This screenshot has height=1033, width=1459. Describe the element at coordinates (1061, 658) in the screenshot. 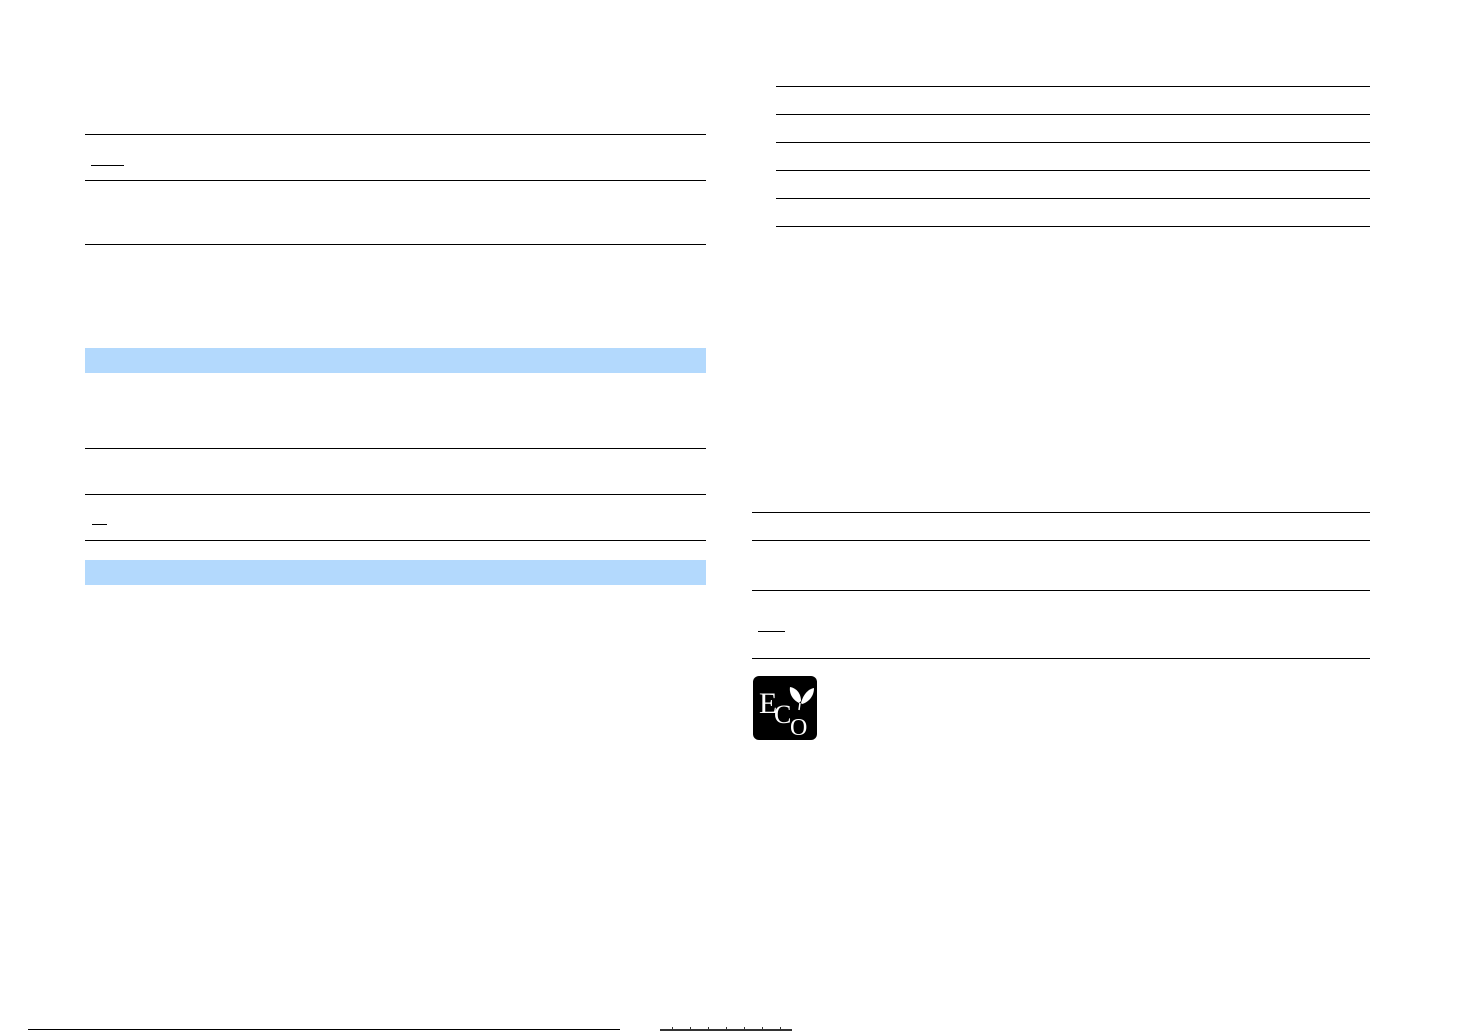

I see `right-table-2-bottom-rule` at that location.